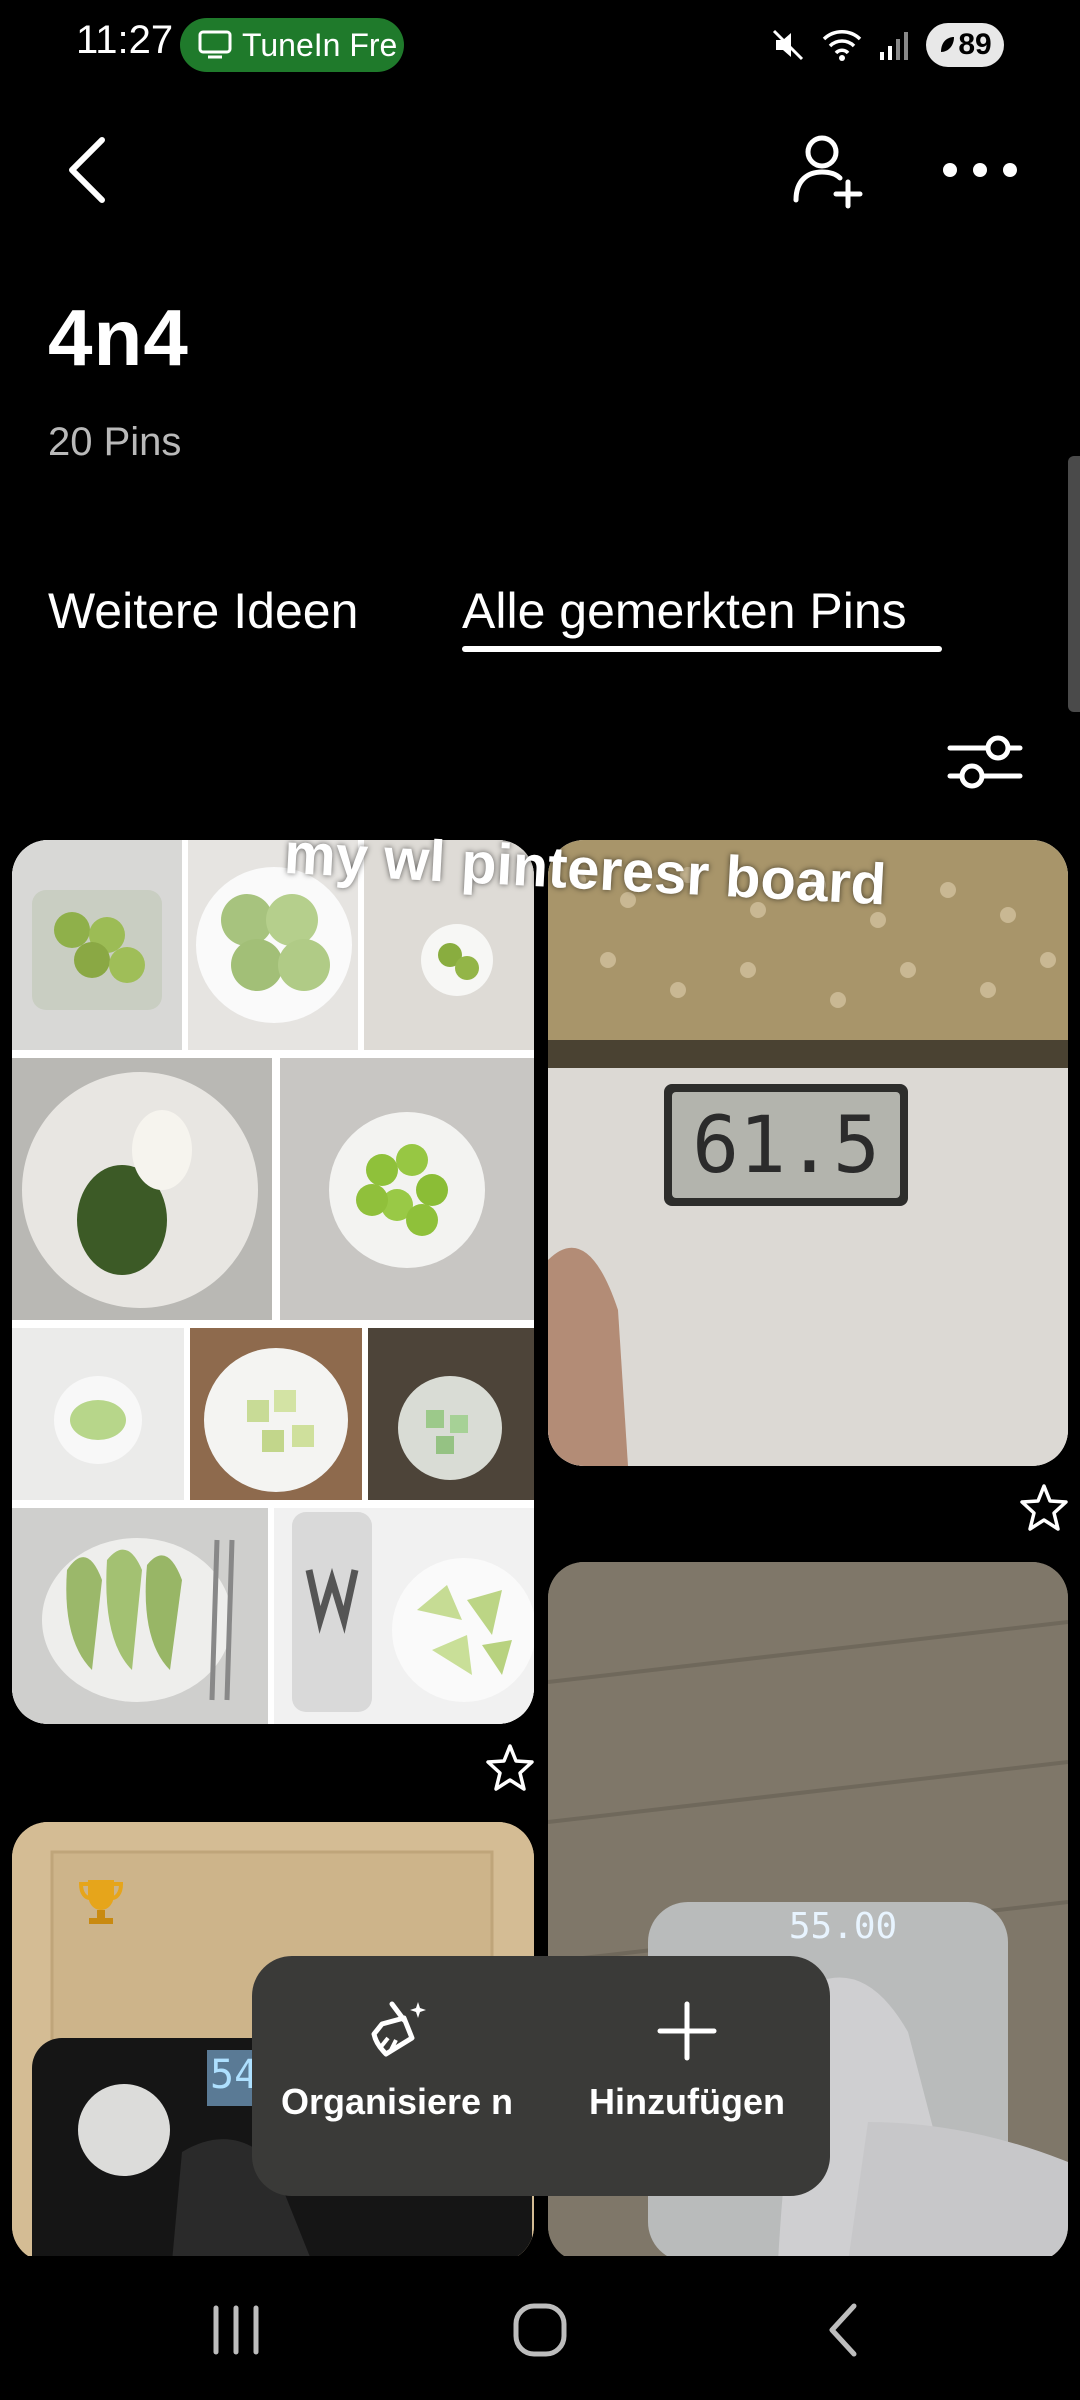 The width and height of the screenshot is (1080, 2400). What do you see at coordinates (842, 45) in the screenshot?
I see `wifi-icon` at bounding box center [842, 45].